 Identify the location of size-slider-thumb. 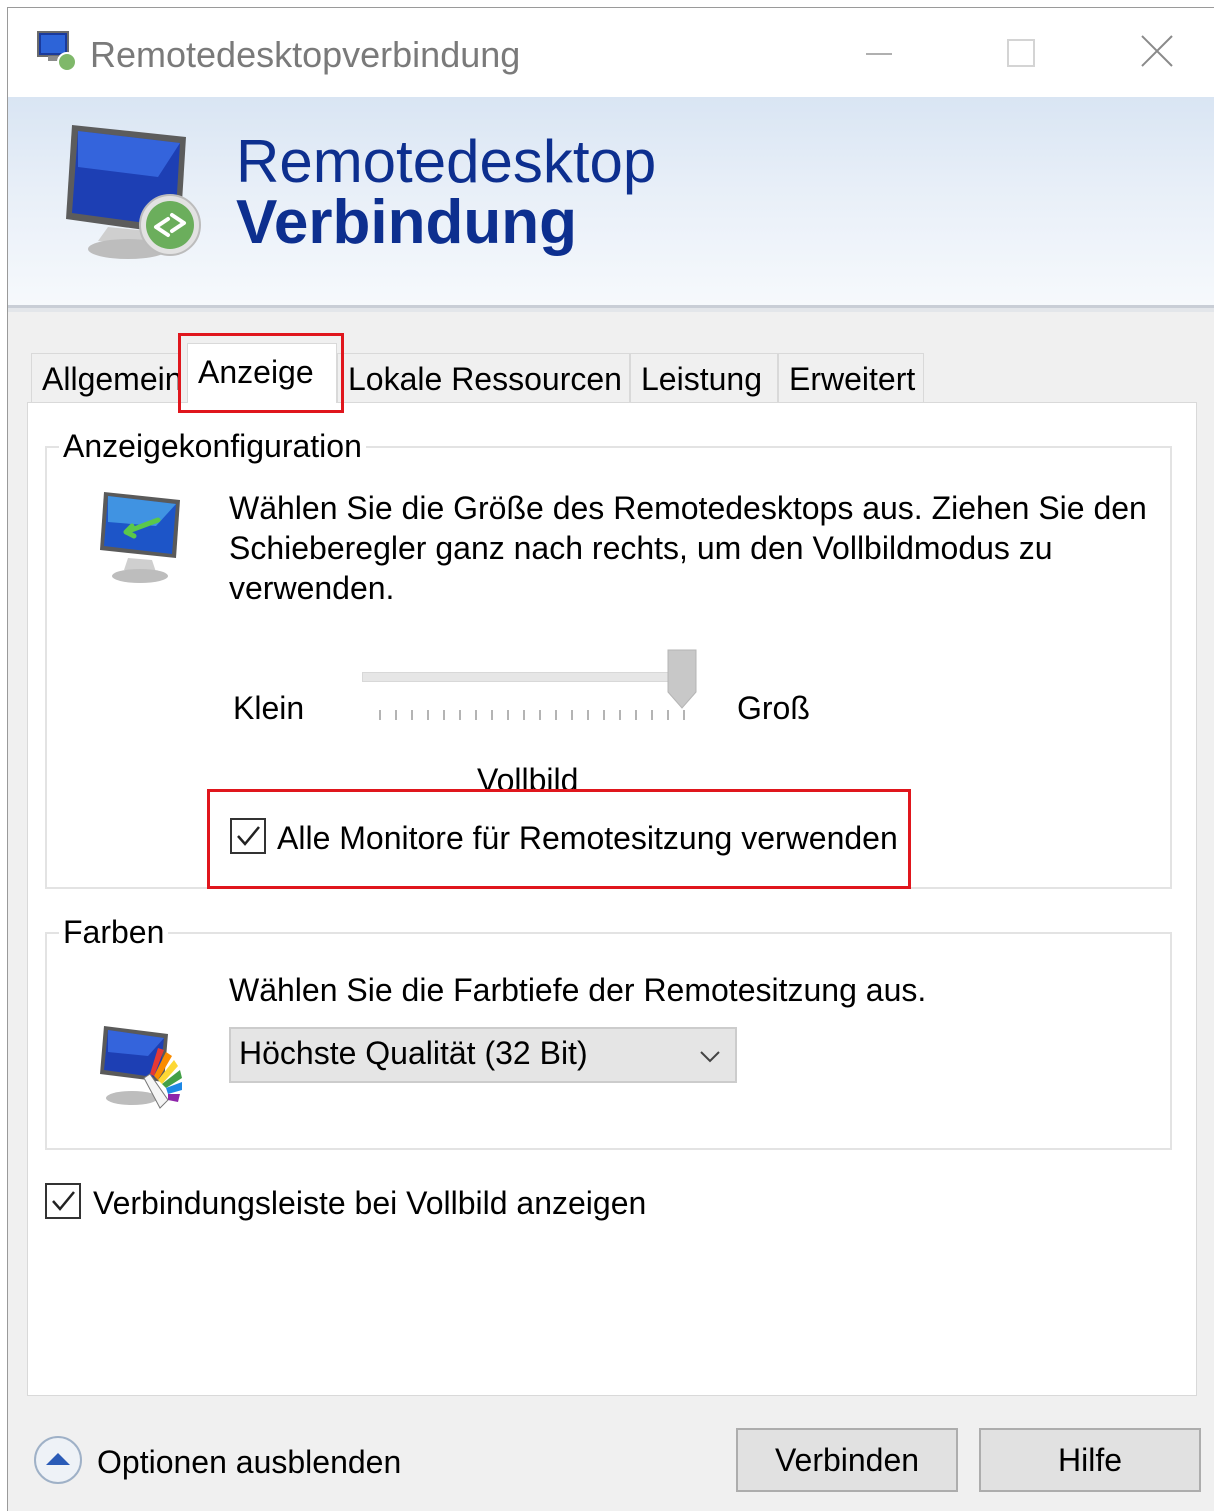
(682, 679).